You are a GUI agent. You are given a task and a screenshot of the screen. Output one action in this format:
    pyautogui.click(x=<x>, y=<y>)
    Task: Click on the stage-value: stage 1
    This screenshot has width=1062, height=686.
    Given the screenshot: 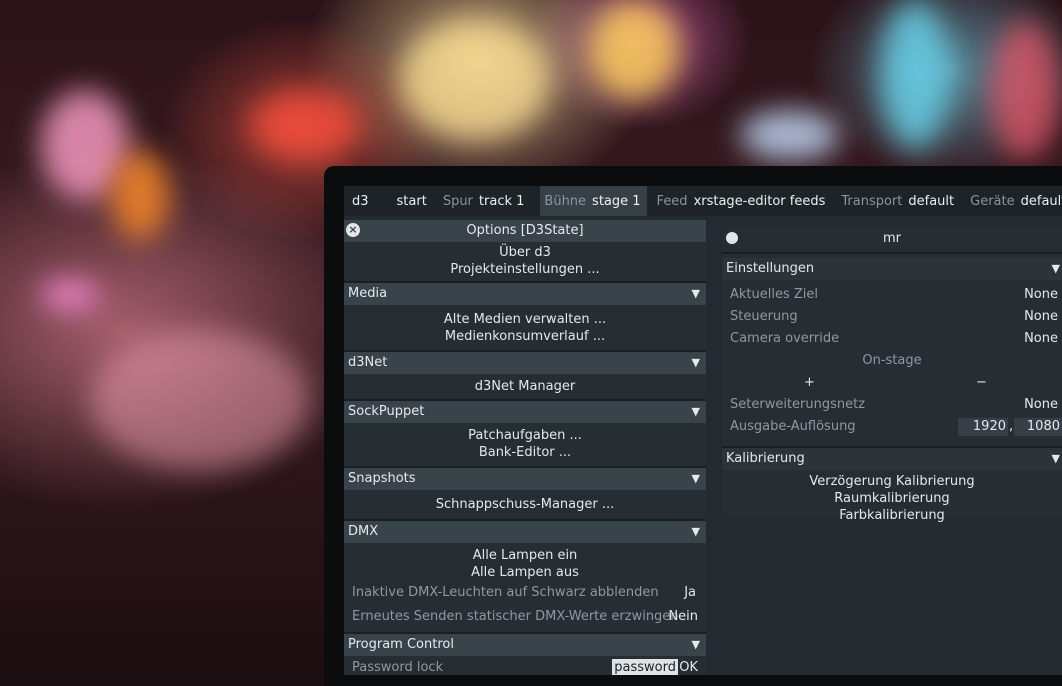 What is the action you would take?
    pyautogui.click(x=616, y=201)
    